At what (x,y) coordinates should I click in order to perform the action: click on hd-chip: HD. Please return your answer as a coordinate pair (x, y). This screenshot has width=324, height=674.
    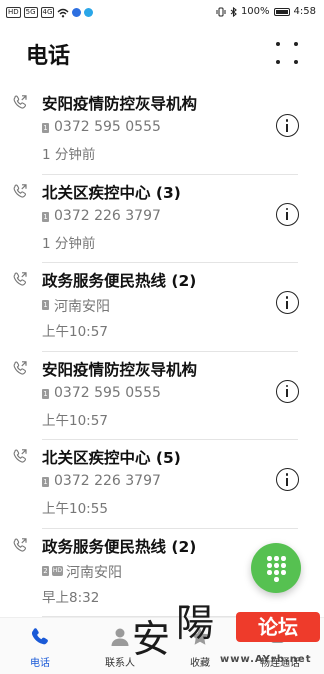
    Looking at the image, I should click on (13, 12).